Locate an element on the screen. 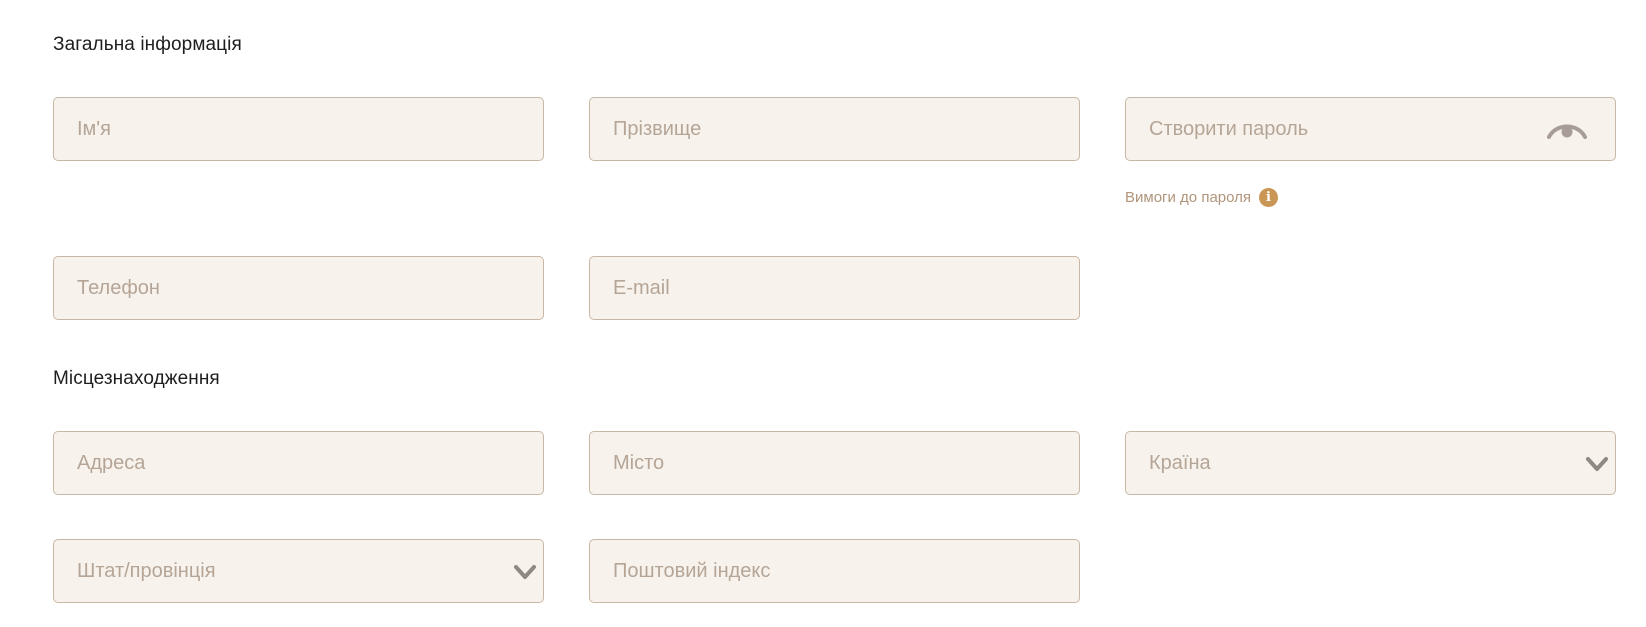 This screenshot has height=627, width=1646. phone-input is located at coordinates (298, 288).